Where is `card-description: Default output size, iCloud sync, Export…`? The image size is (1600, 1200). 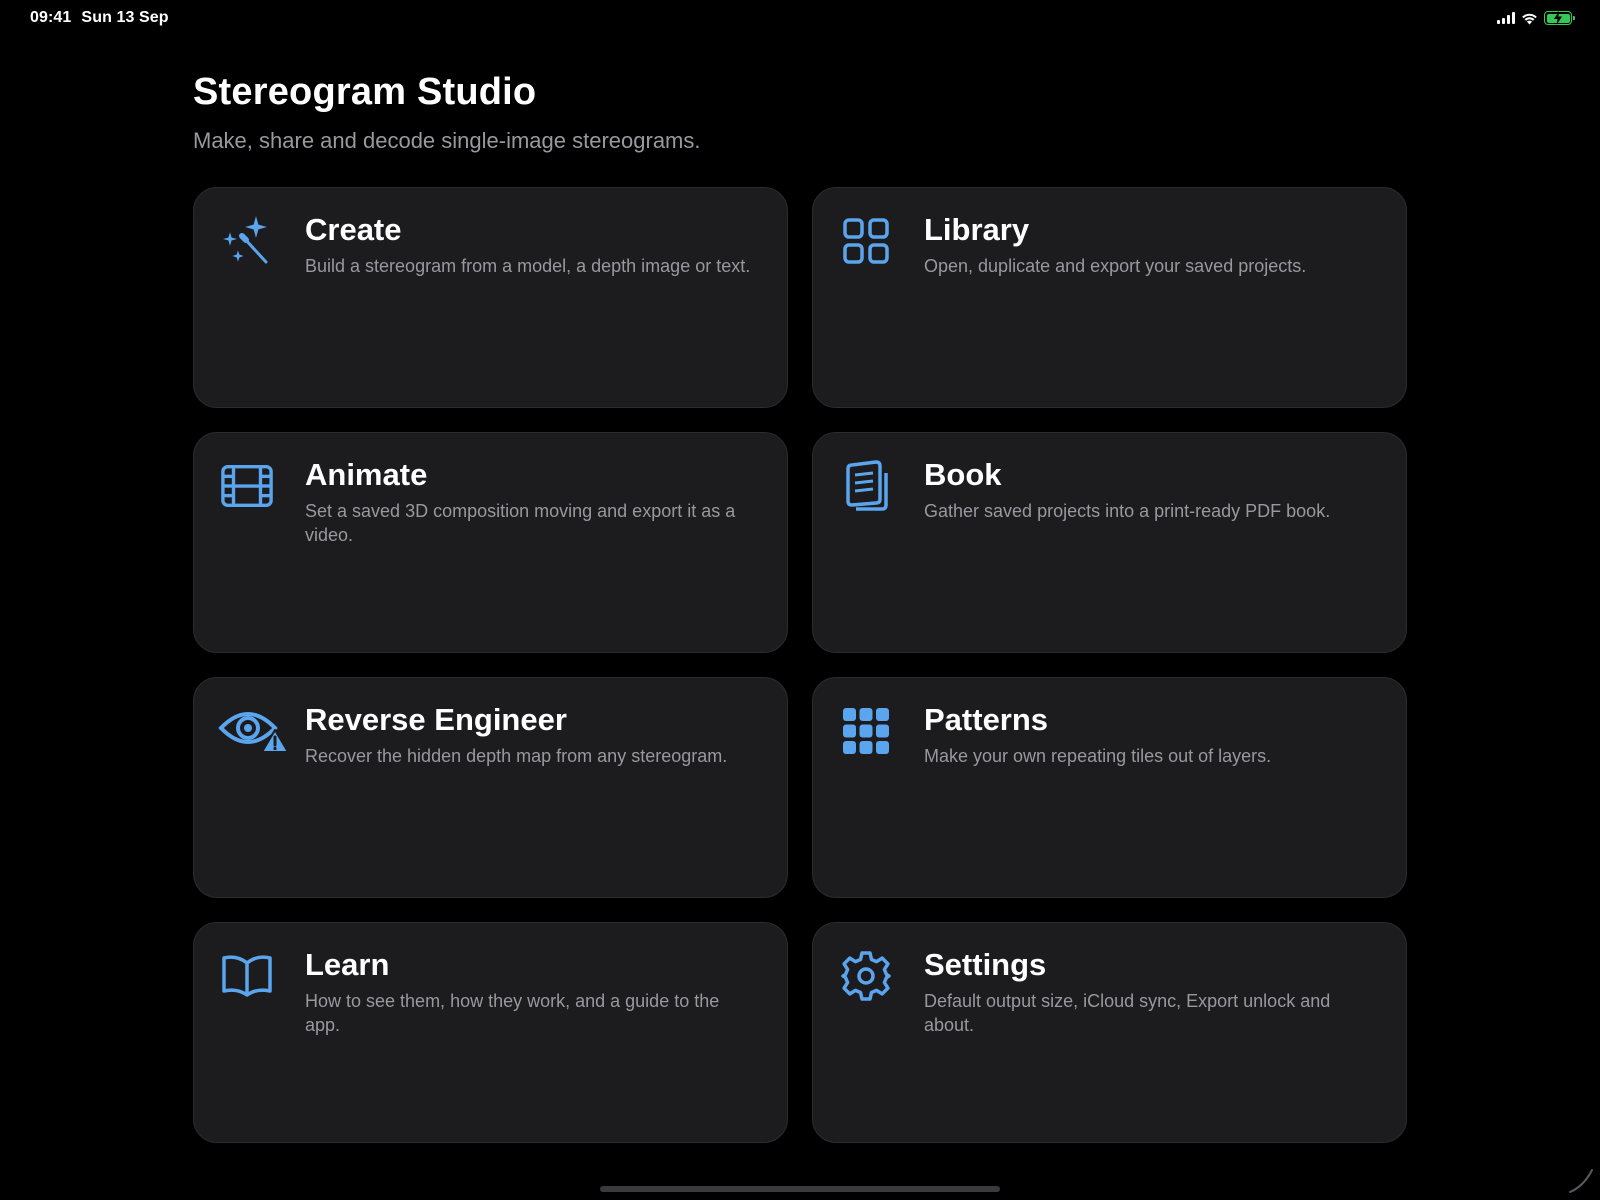
card-description: Default output size, iCloud sync, Export… is located at coordinates (1127, 1013).